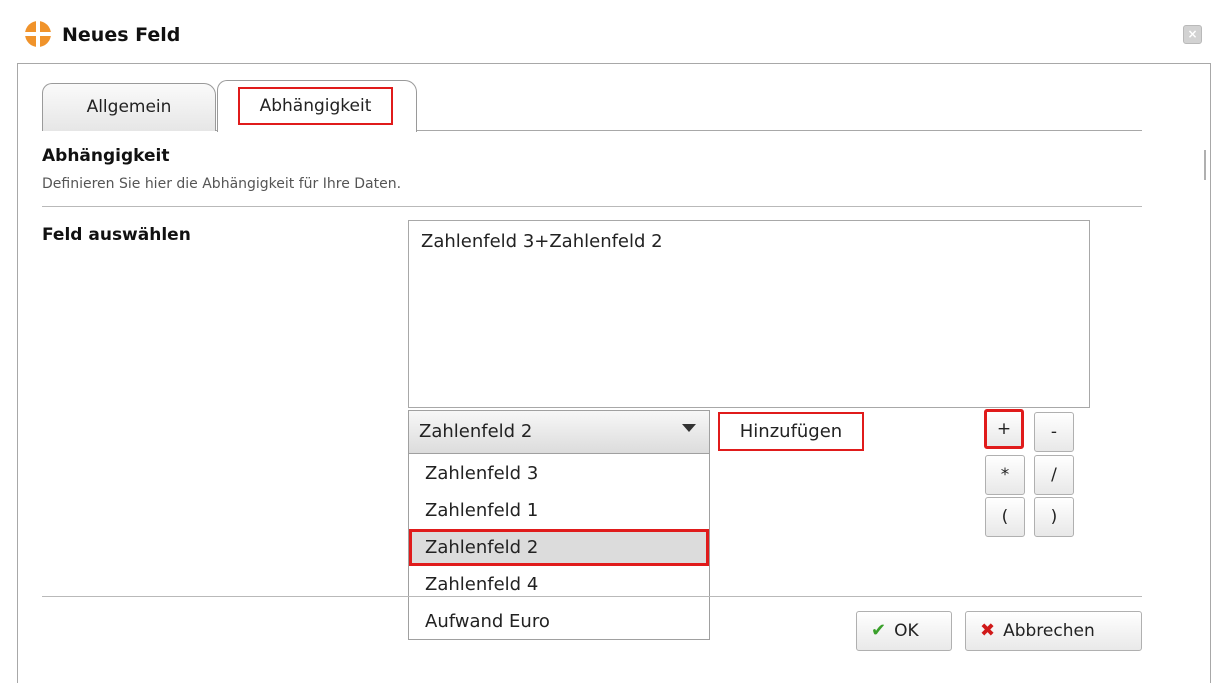  What do you see at coordinates (121, 35) in the screenshot?
I see `dialog-title: Neues Feld` at bounding box center [121, 35].